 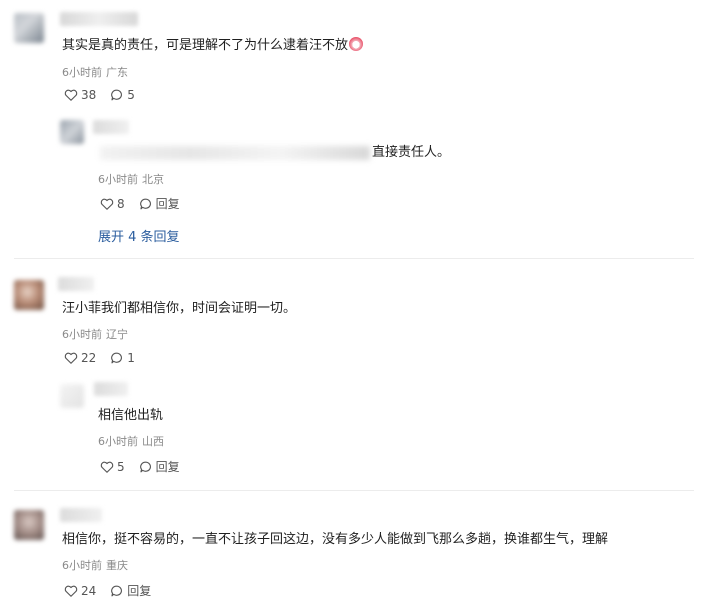 What do you see at coordinates (131, 358) in the screenshot?
I see `reply-count: 1` at bounding box center [131, 358].